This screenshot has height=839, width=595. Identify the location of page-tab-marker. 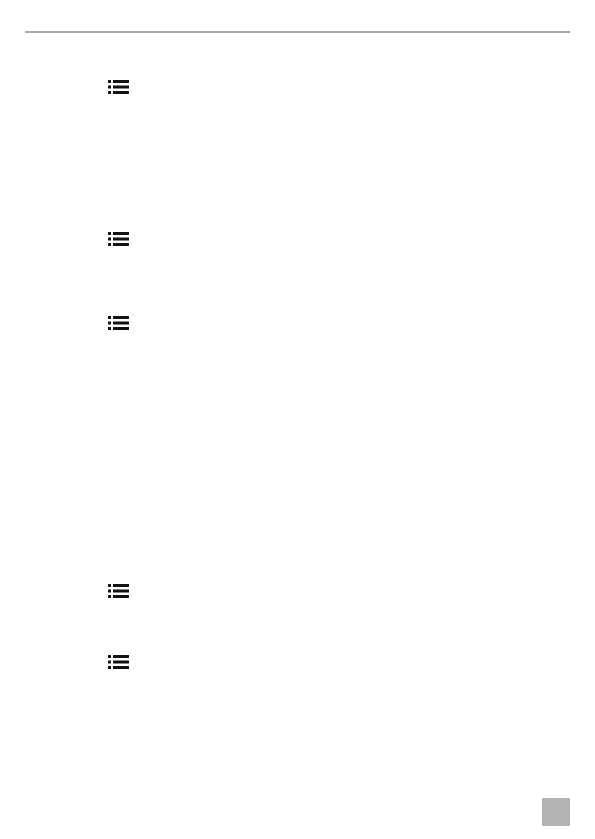
(556, 812).